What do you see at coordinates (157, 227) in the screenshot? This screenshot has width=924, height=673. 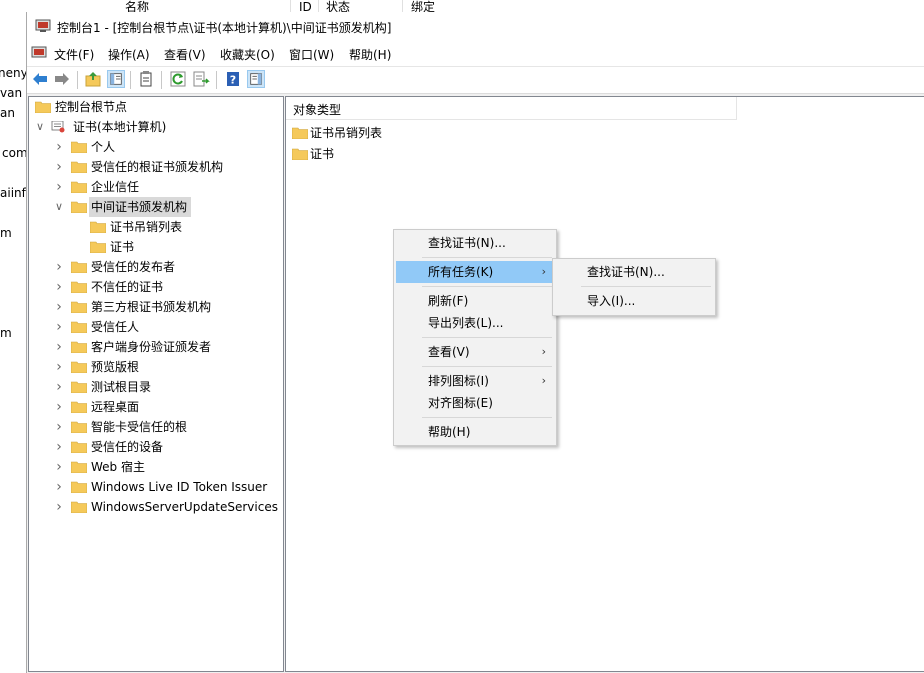 I see `tree-node: 证书吊销列表` at bounding box center [157, 227].